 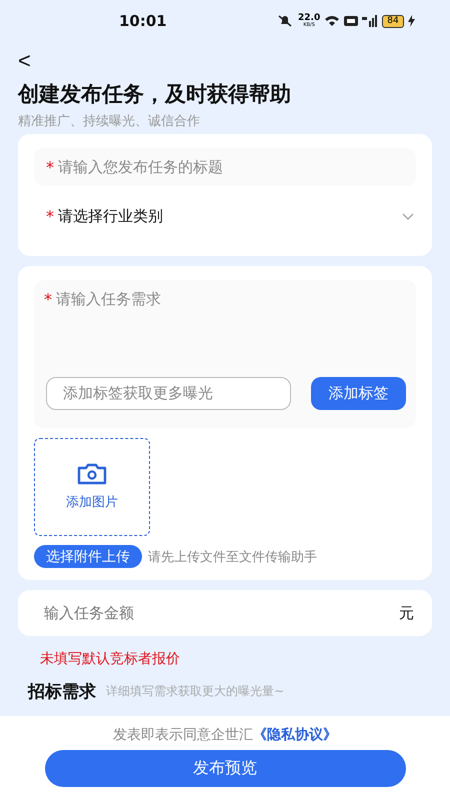 What do you see at coordinates (143, 21) in the screenshot?
I see `status-time: 10:01` at bounding box center [143, 21].